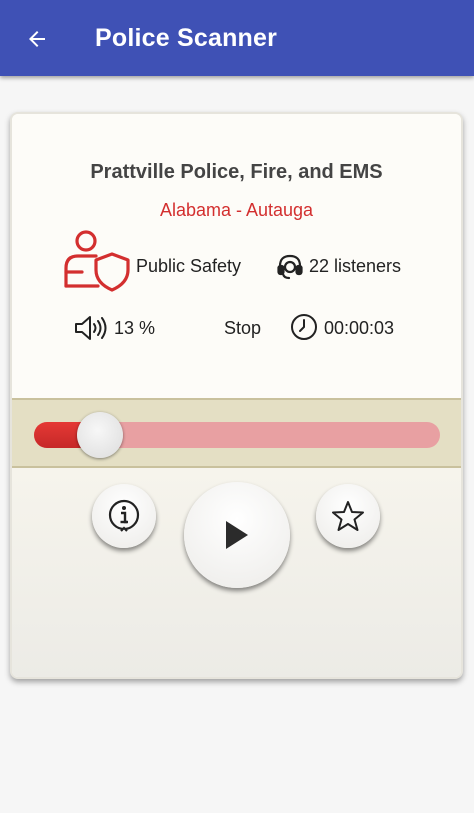 Image resolution: width=474 pixels, height=813 pixels. What do you see at coordinates (304, 327) in the screenshot?
I see `clock-icon` at bounding box center [304, 327].